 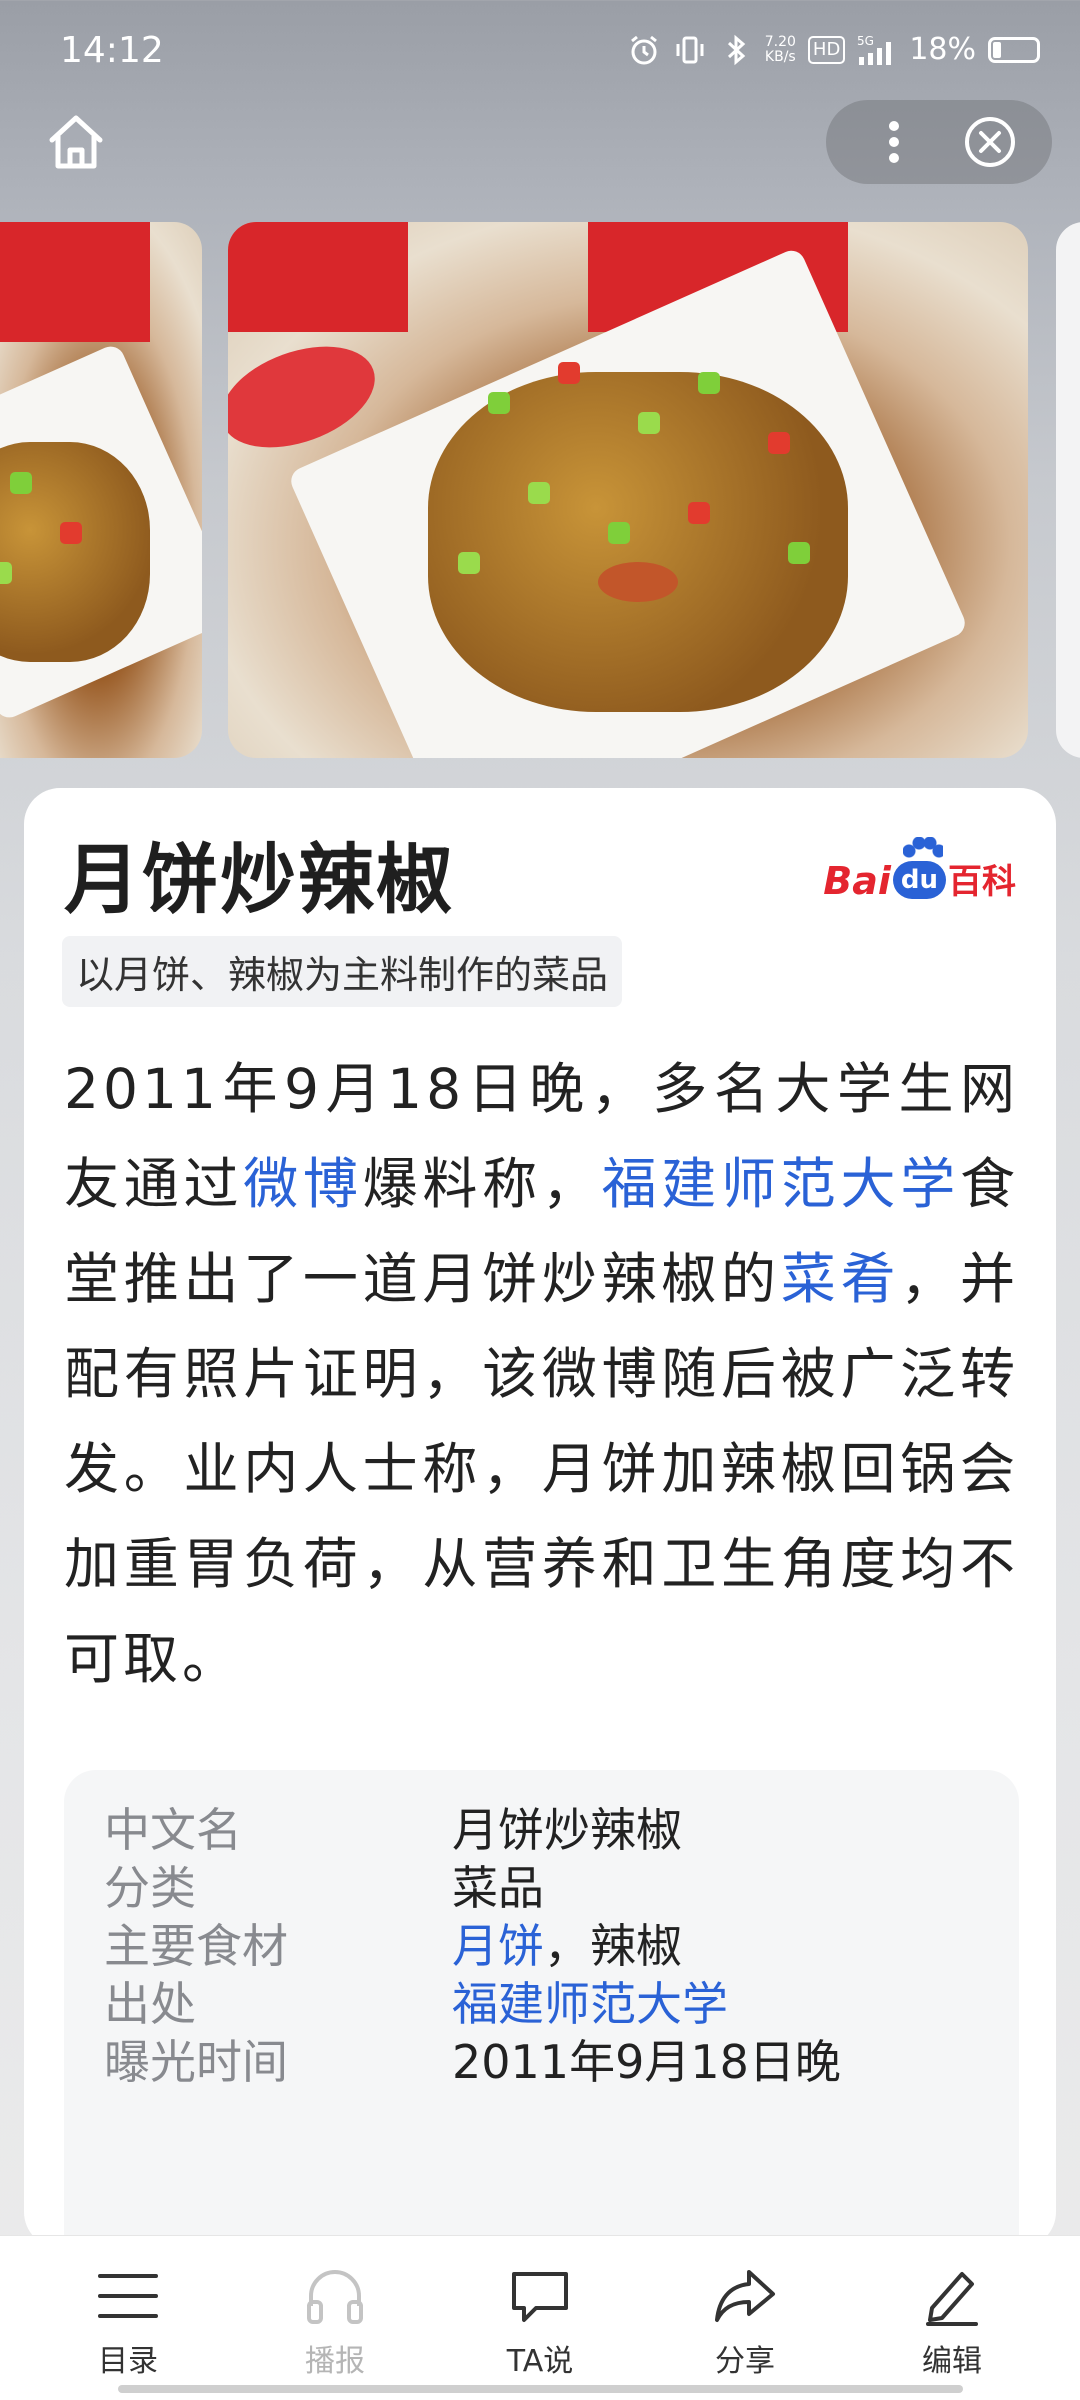 I want to click on alarm-icon, so click(x=643, y=49).